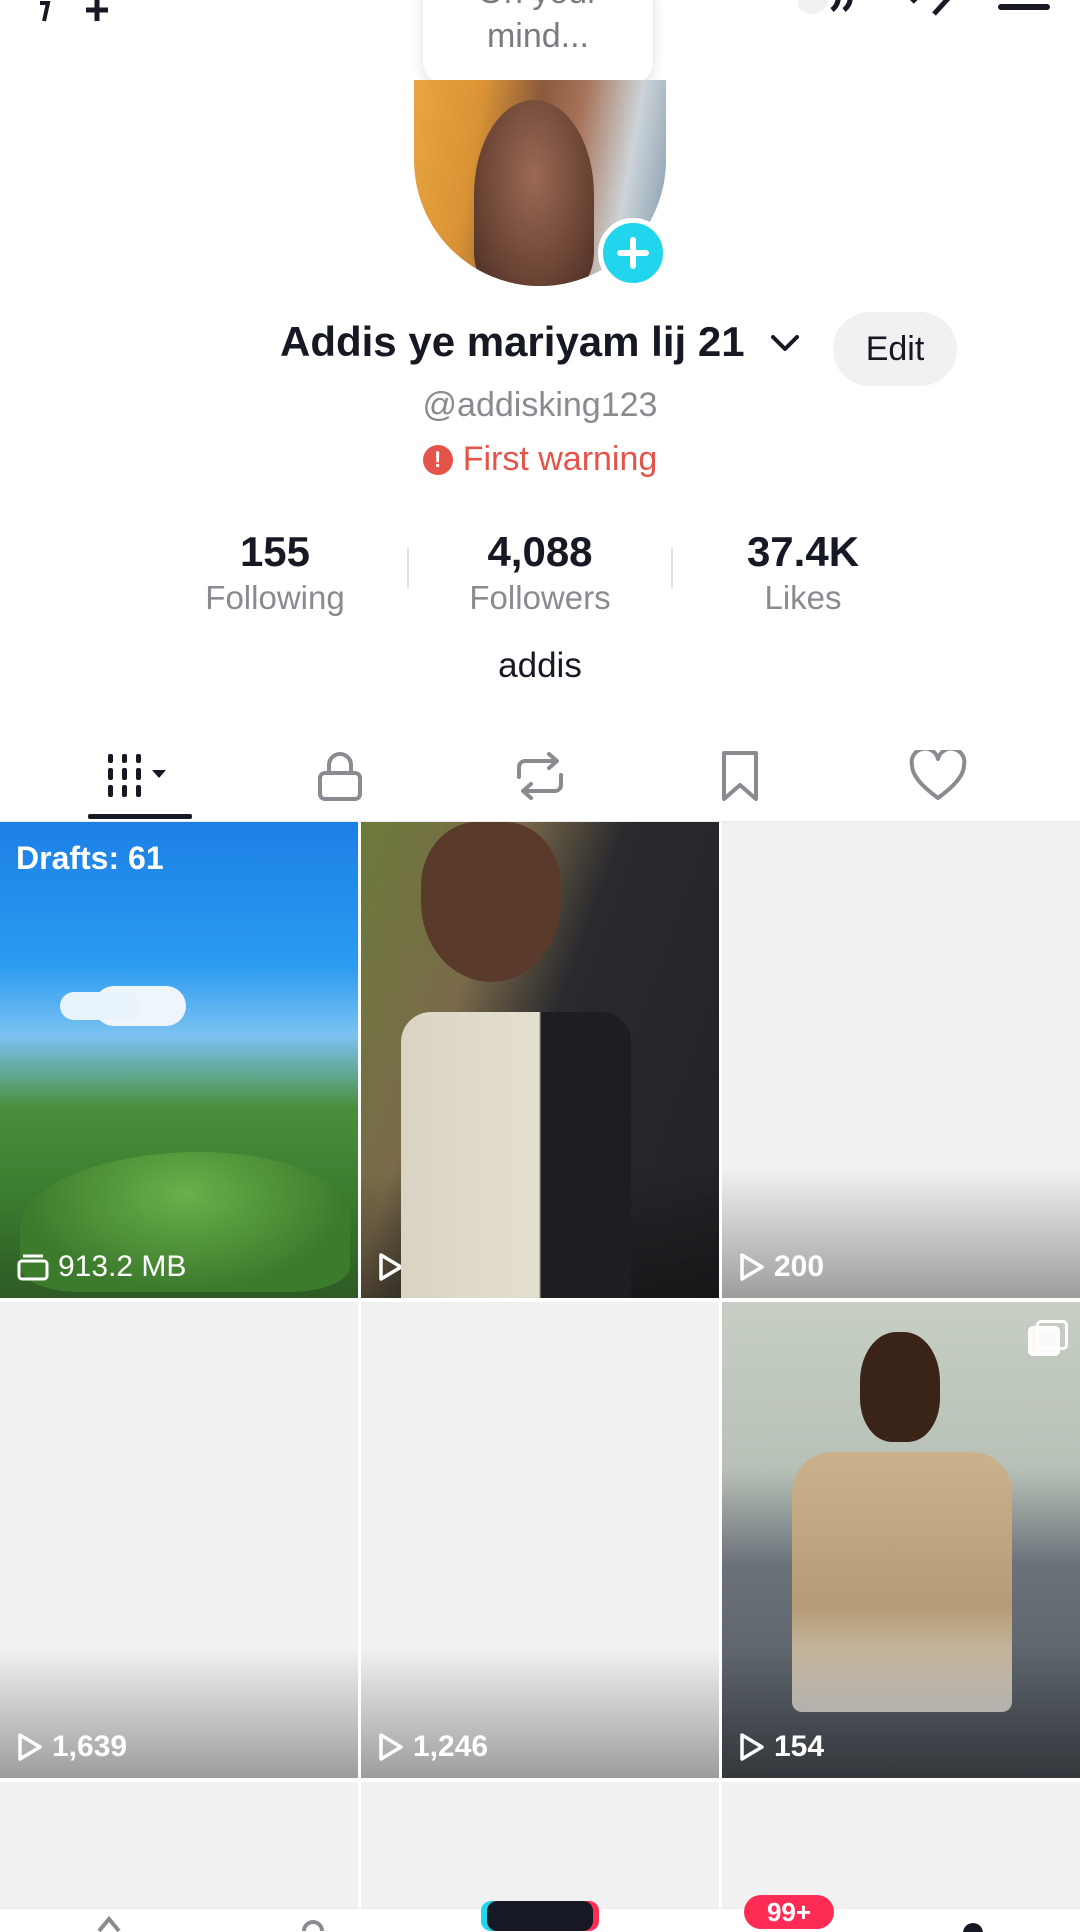 The image size is (1080, 1932). What do you see at coordinates (512, 342) in the screenshot?
I see `display-name: Addis ye mariyam lij 21` at bounding box center [512, 342].